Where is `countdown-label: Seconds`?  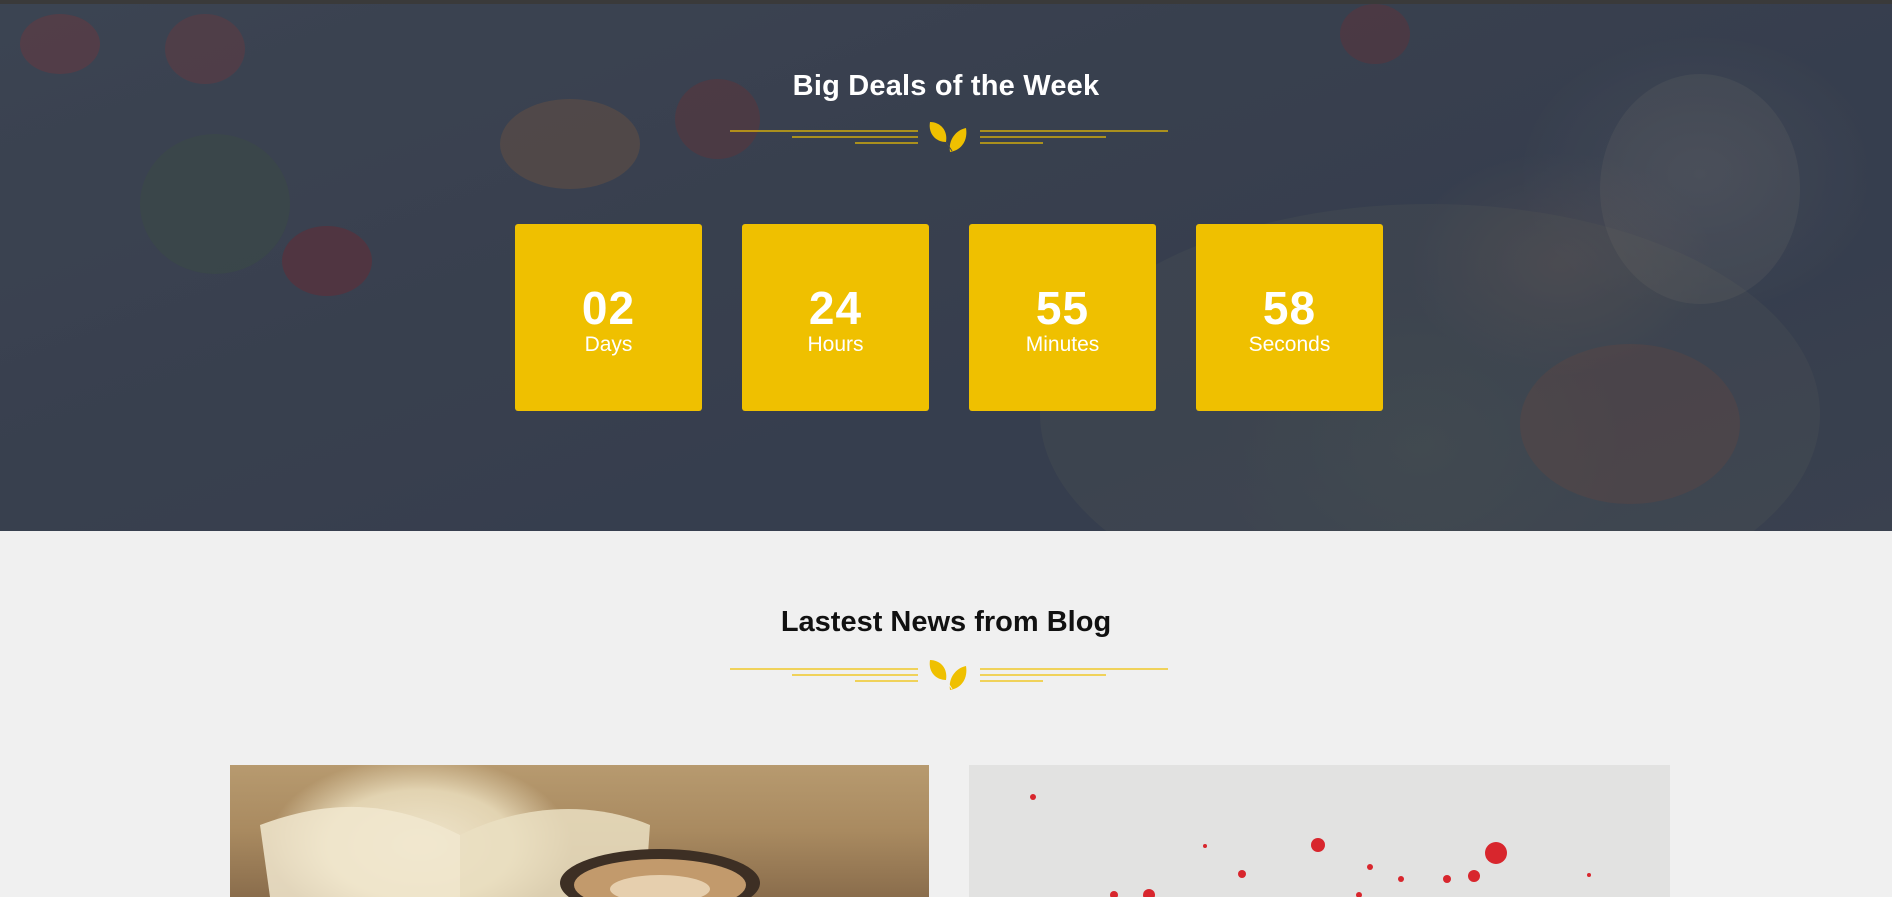 countdown-label: Seconds is located at coordinates (1289, 344).